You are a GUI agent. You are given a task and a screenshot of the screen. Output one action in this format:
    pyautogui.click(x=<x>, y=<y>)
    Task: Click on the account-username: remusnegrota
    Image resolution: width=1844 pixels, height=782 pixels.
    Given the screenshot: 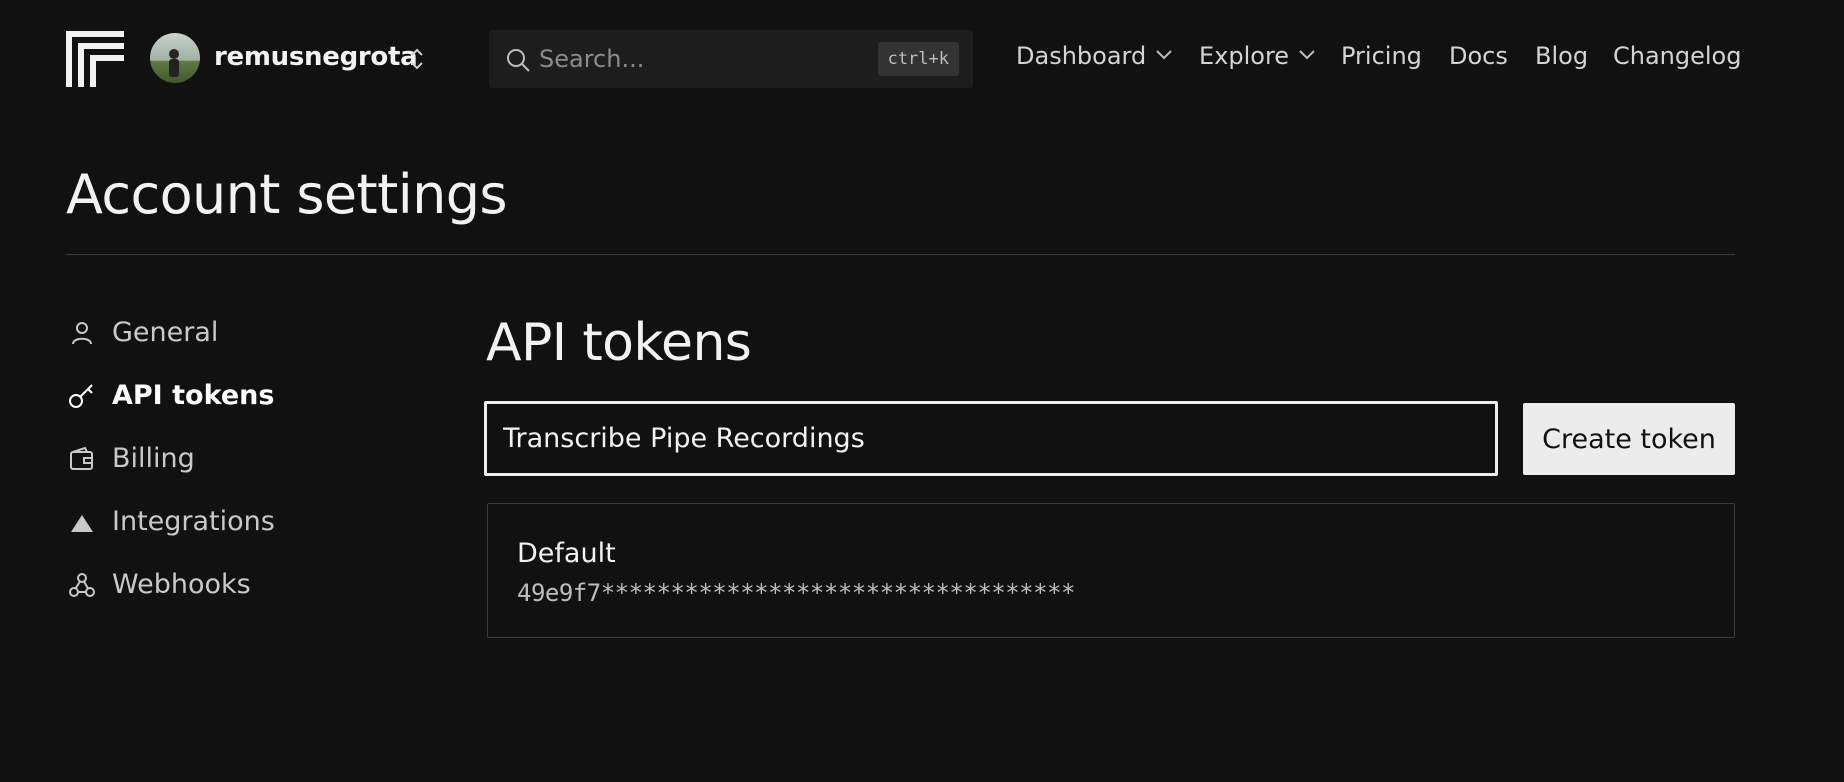 What is the action you would take?
    pyautogui.click(x=316, y=57)
    